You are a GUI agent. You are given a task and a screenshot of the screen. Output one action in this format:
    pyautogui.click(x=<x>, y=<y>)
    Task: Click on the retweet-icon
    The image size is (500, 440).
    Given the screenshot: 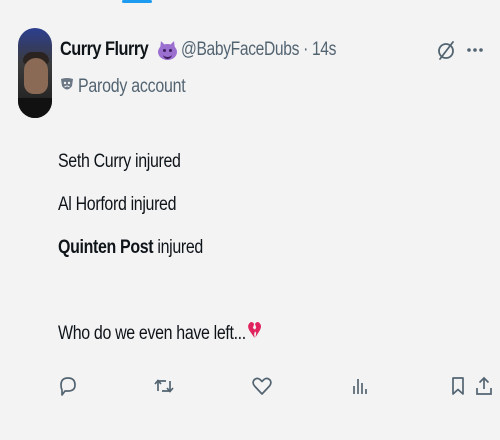 What is the action you would take?
    pyautogui.click(x=164, y=386)
    